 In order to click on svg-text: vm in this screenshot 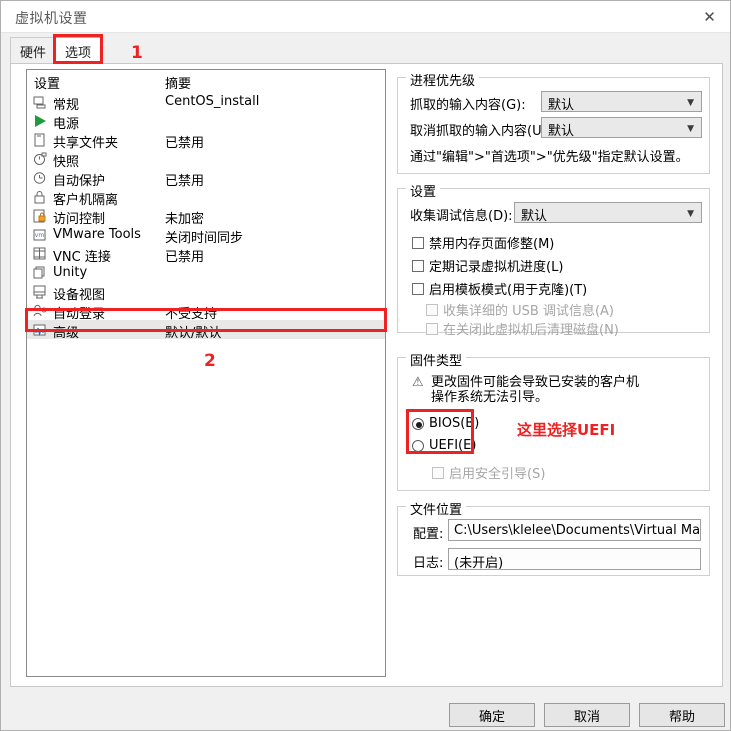, I will do `click(40, 235)`.